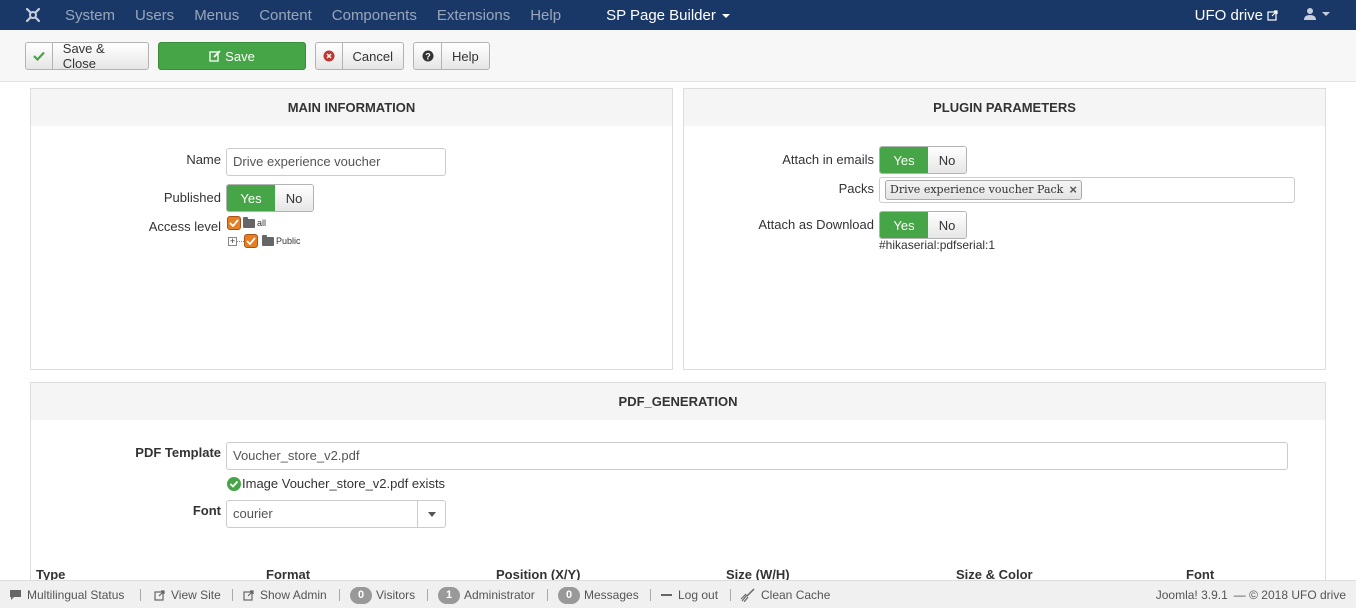 The image size is (1356, 608). I want to click on minus-icon, so click(666, 595).